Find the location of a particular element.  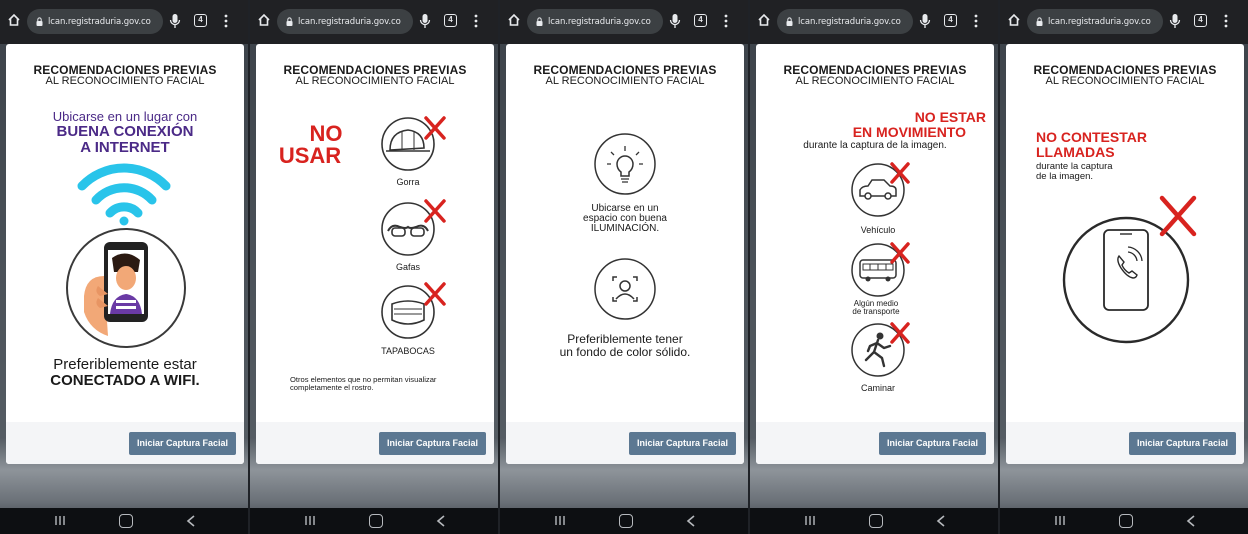

car-icon is located at coordinates (880, 189).